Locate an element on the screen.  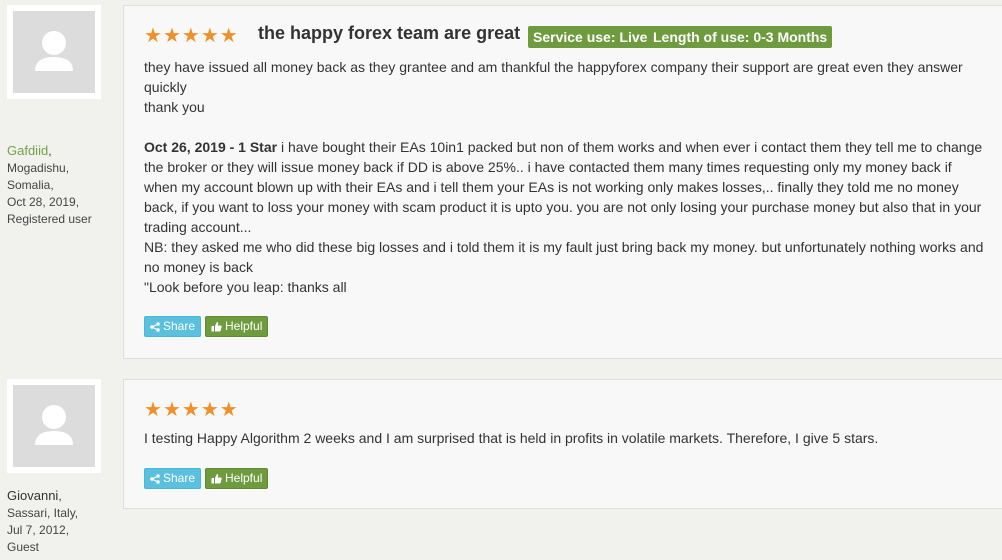
author-role: Guest is located at coordinates (23, 547).